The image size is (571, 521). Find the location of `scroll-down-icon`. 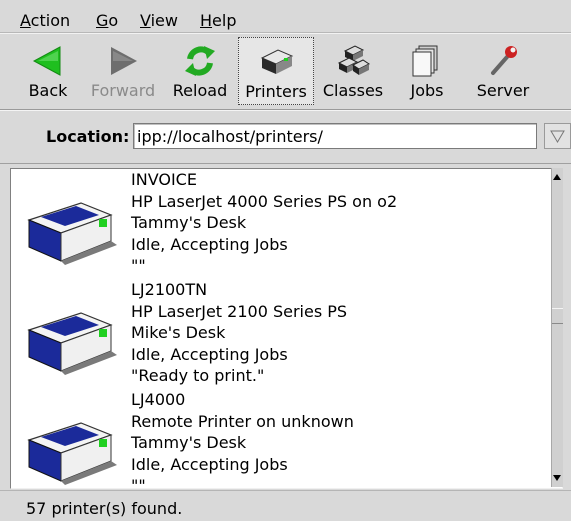

scroll-down-icon is located at coordinates (557, 478).